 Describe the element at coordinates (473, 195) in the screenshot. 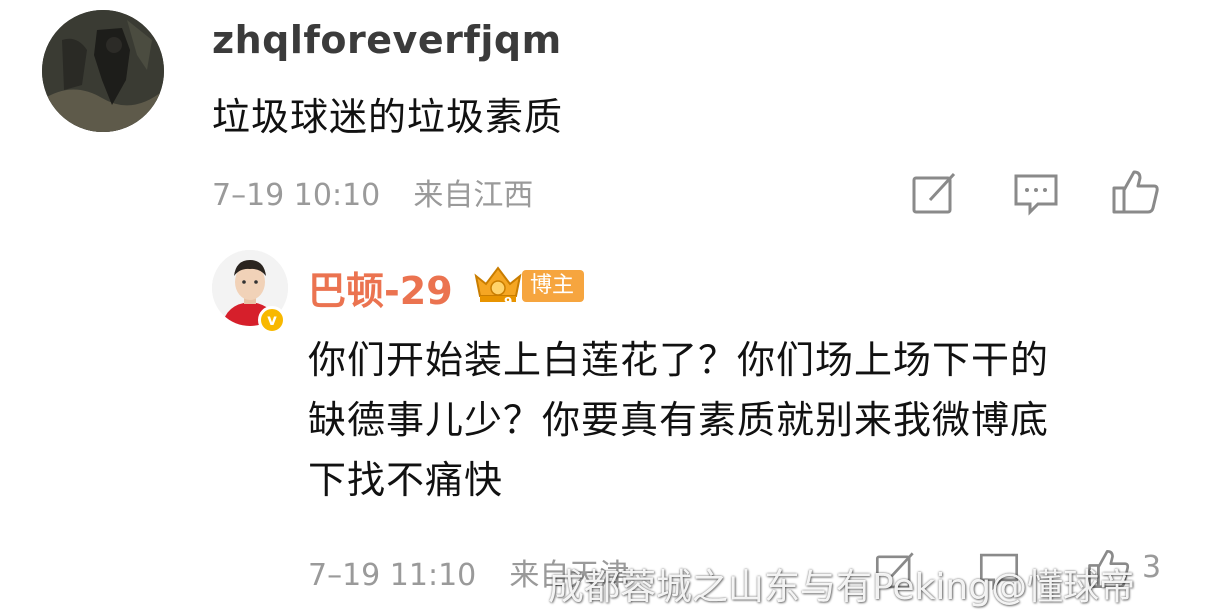

I see `comment-location: 来自江西` at that location.